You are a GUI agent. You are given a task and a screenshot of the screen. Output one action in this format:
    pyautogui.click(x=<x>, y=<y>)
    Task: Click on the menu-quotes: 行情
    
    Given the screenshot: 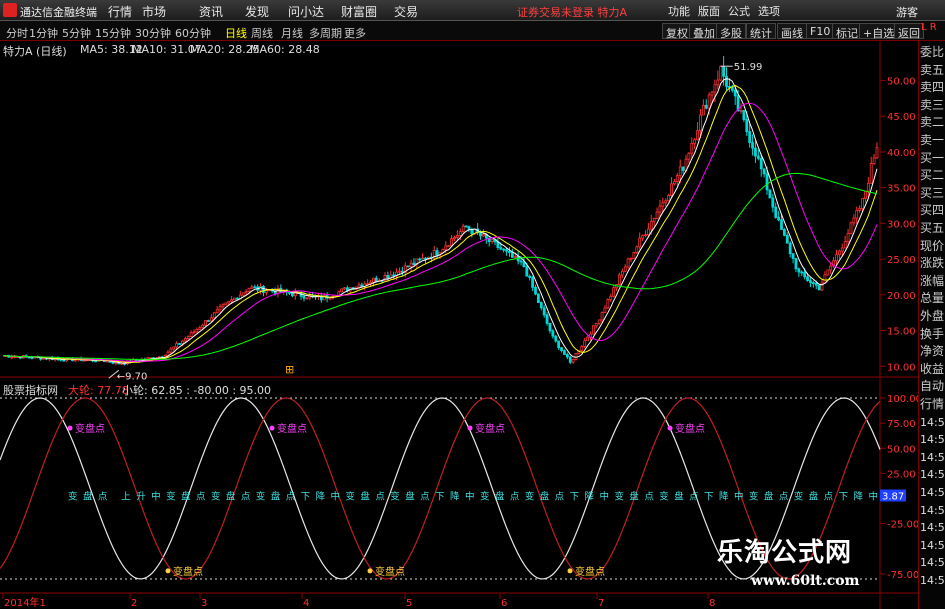 What is the action you would take?
    pyautogui.click(x=120, y=11)
    